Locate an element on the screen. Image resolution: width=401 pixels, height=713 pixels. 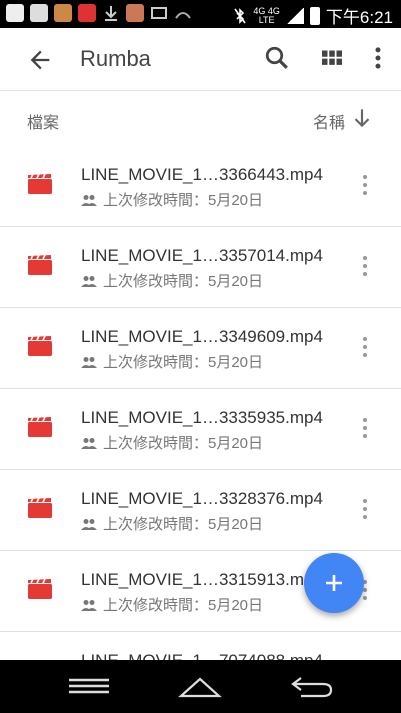
files-header-label: 檔案 is located at coordinates (43, 123).